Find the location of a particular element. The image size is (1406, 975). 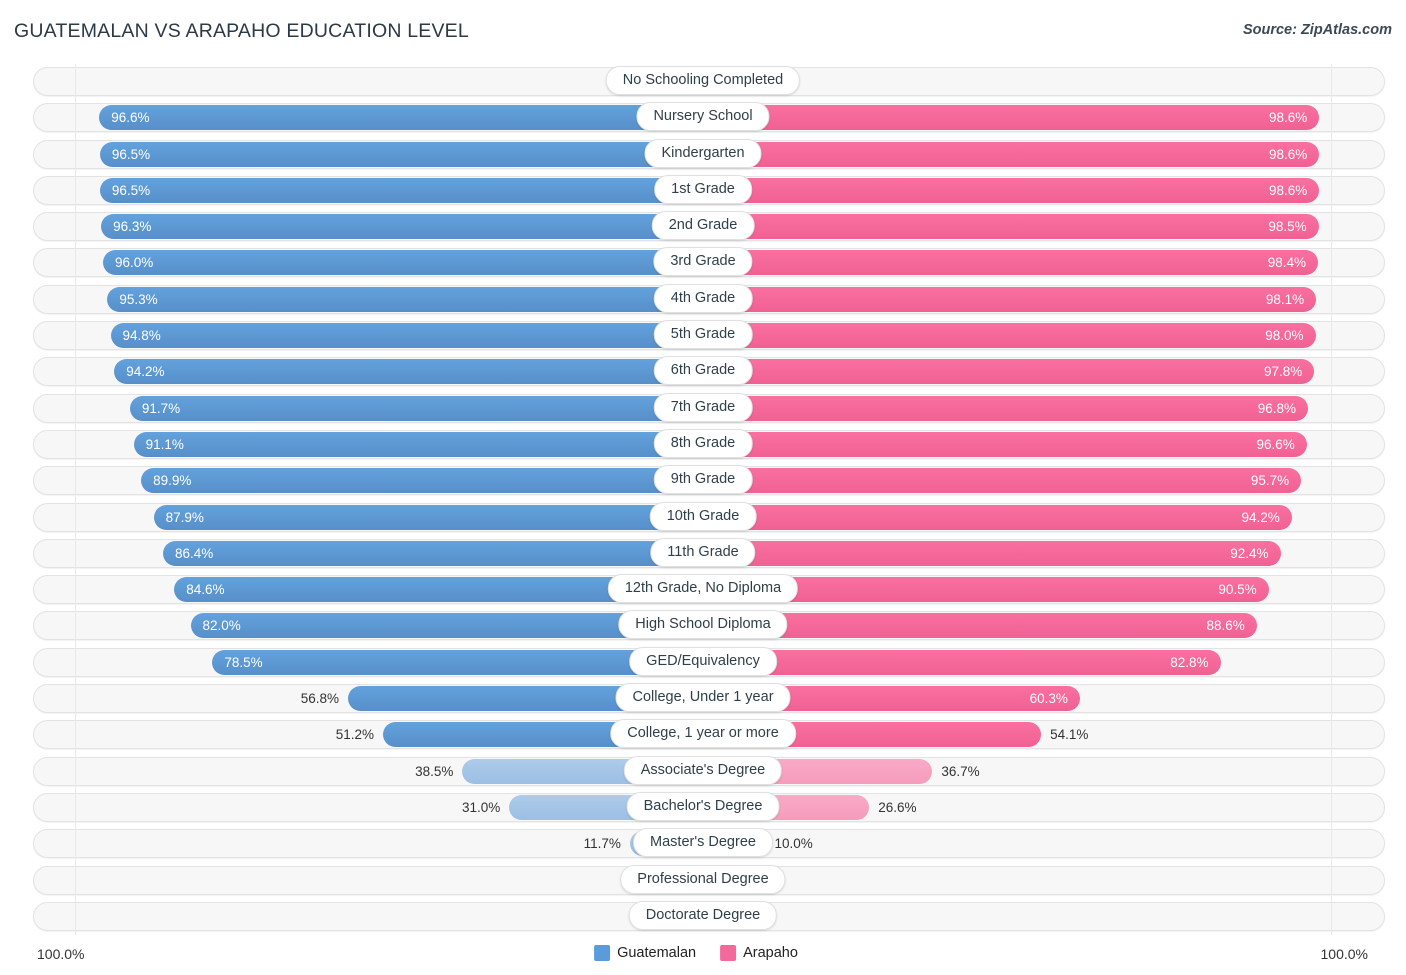

category-label: No Schooling Completed is located at coordinates (703, 80).